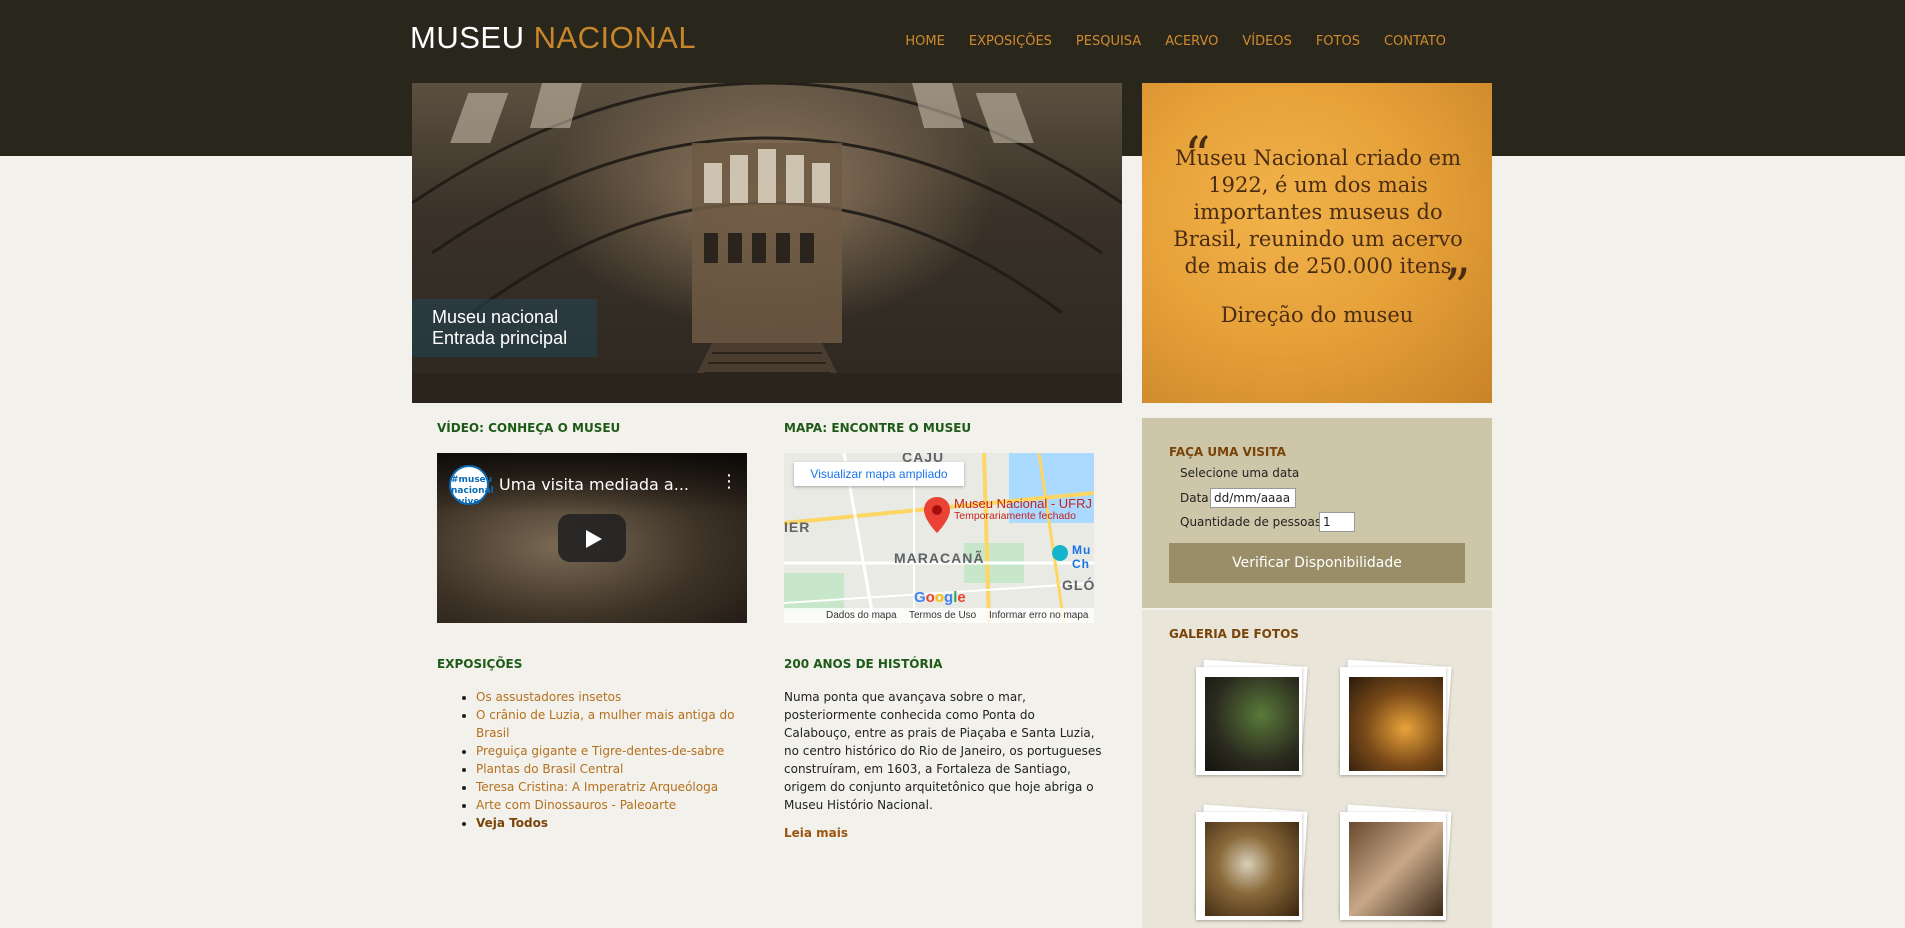 The image size is (1905, 928). Describe the element at coordinates (576, 805) in the screenshot. I see `exhibition-link: Arte com Dinossauros - Paleoarte` at that location.